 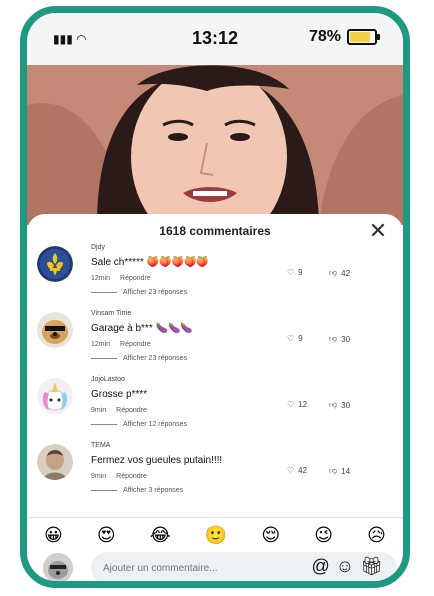 I want to click on emoji-smile-button: 🙂, so click(x=216, y=535).